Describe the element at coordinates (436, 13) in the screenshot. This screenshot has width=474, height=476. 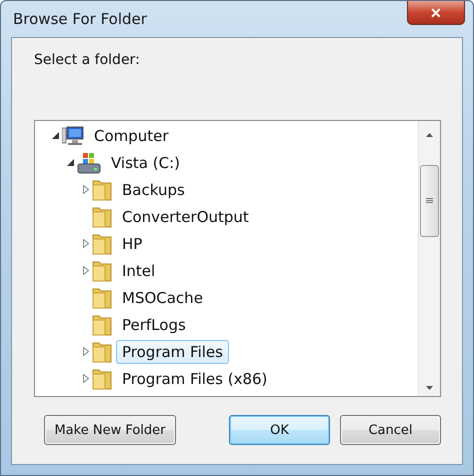
I see `close-button: ✕` at that location.